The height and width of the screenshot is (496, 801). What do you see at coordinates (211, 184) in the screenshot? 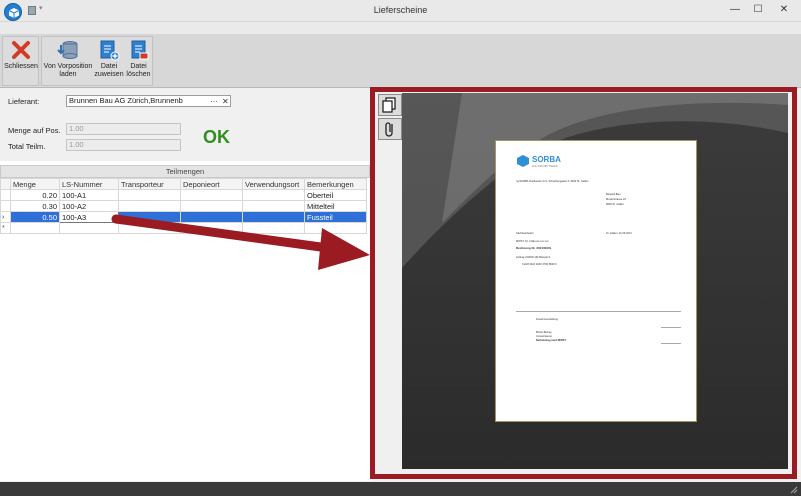
I see `col-deponieort: Deponieort` at bounding box center [211, 184].